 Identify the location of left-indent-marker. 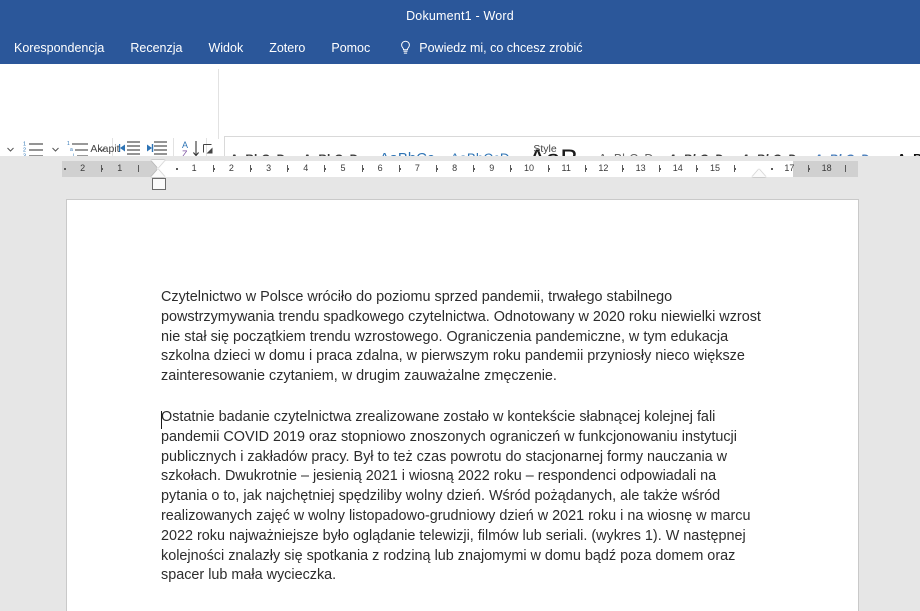
(159, 184).